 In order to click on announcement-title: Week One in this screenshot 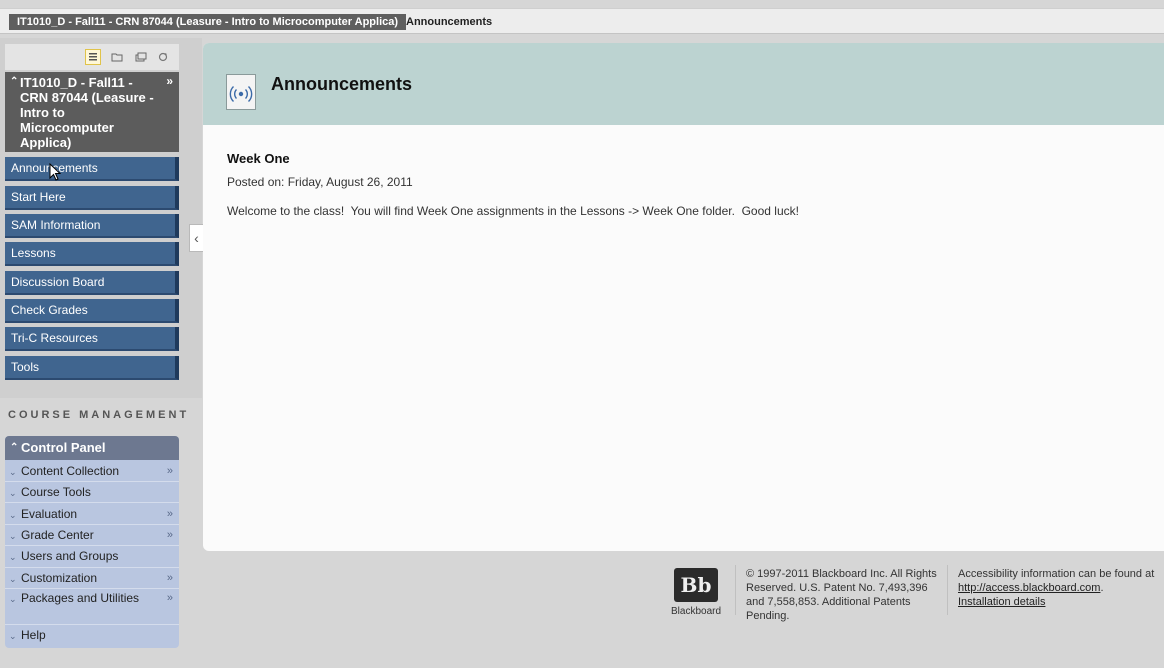, I will do `click(258, 158)`.